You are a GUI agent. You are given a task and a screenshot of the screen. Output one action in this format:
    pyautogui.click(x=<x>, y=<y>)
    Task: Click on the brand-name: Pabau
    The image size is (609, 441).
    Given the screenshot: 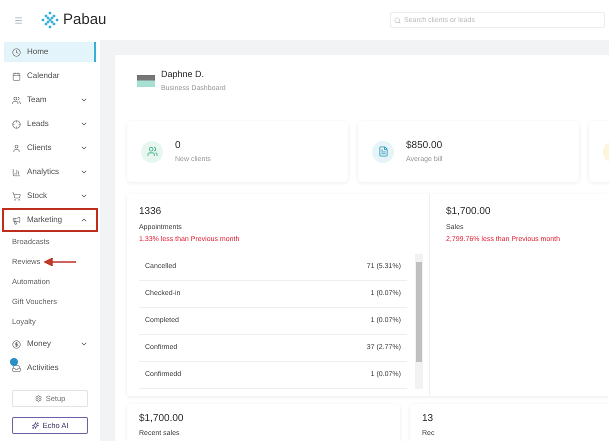 What is the action you would take?
    pyautogui.click(x=84, y=20)
    